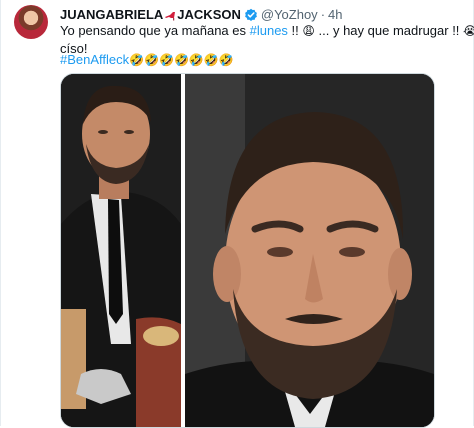 The height and width of the screenshot is (428, 474). I want to click on hashtag-lunes: #lunes, so click(269, 30).